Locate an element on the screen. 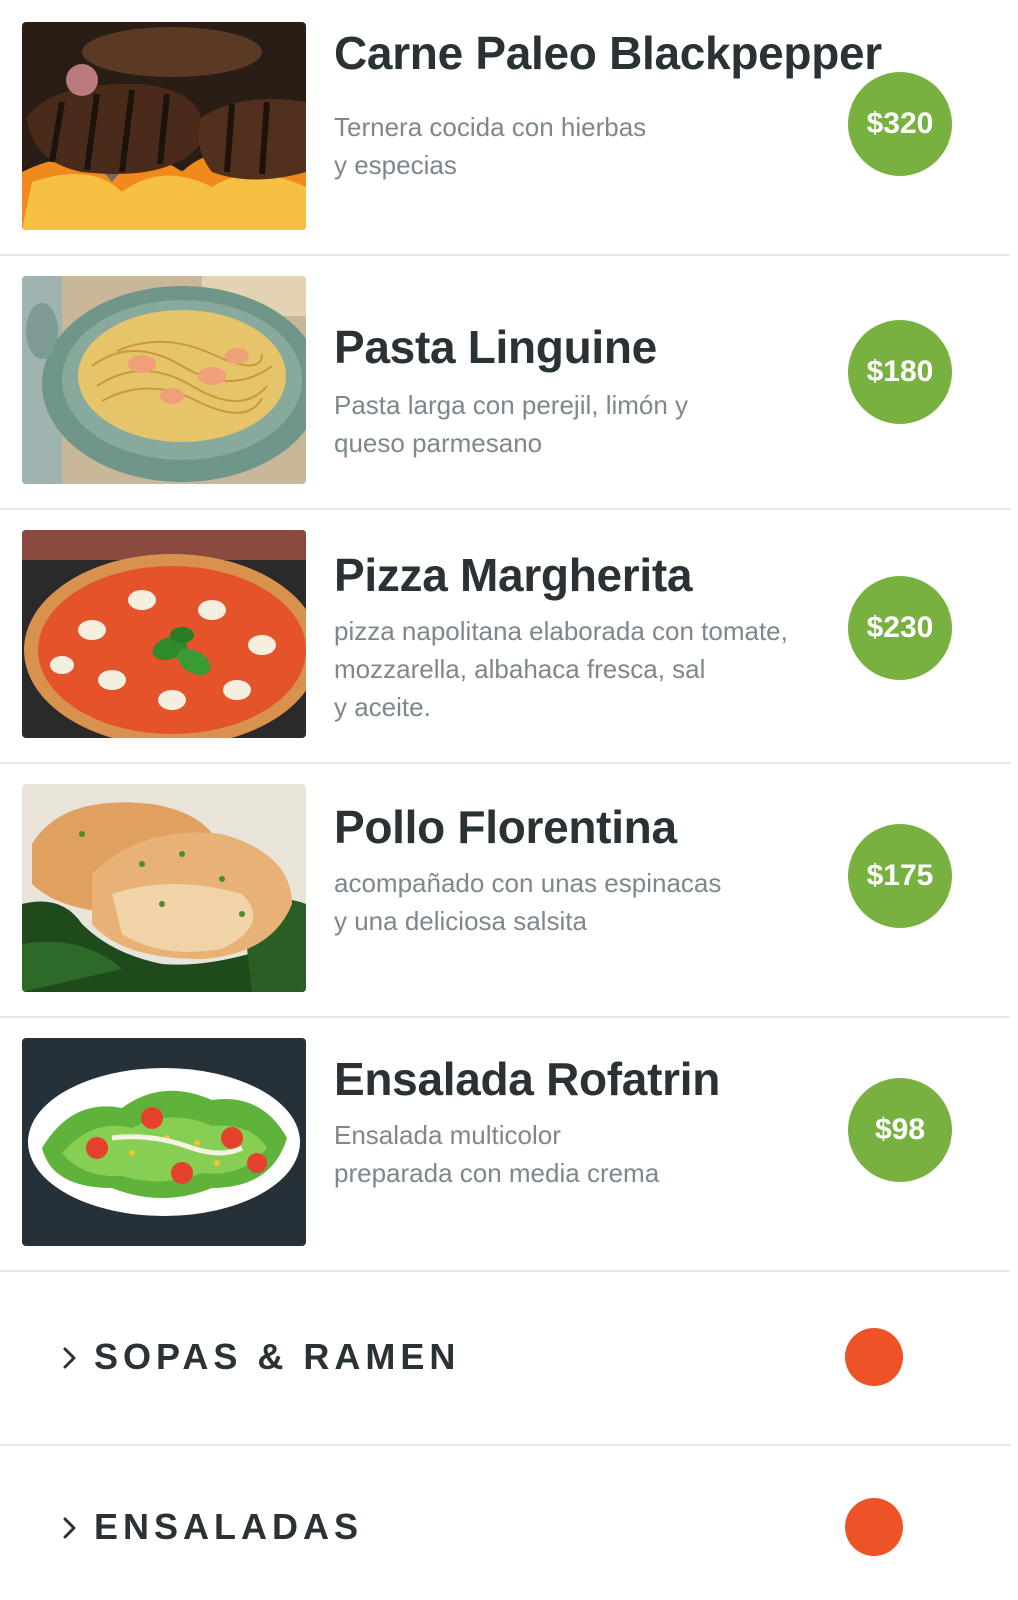  dish-description: Ternera cocida con hierbas y especias is located at coordinates (490, 146).